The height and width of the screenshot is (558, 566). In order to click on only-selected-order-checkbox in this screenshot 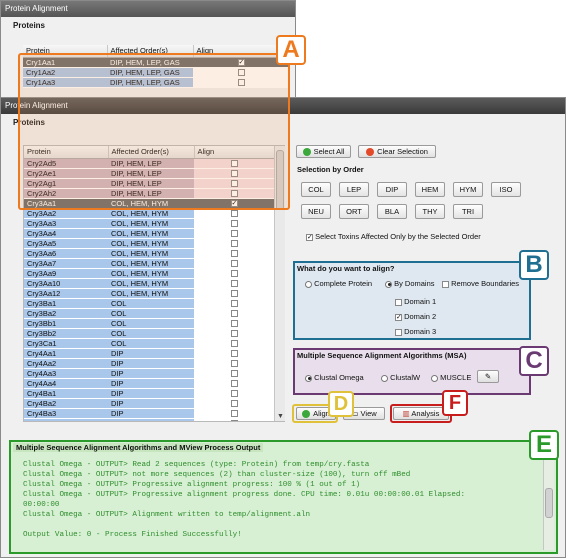, I will do `click(309, 237)`.